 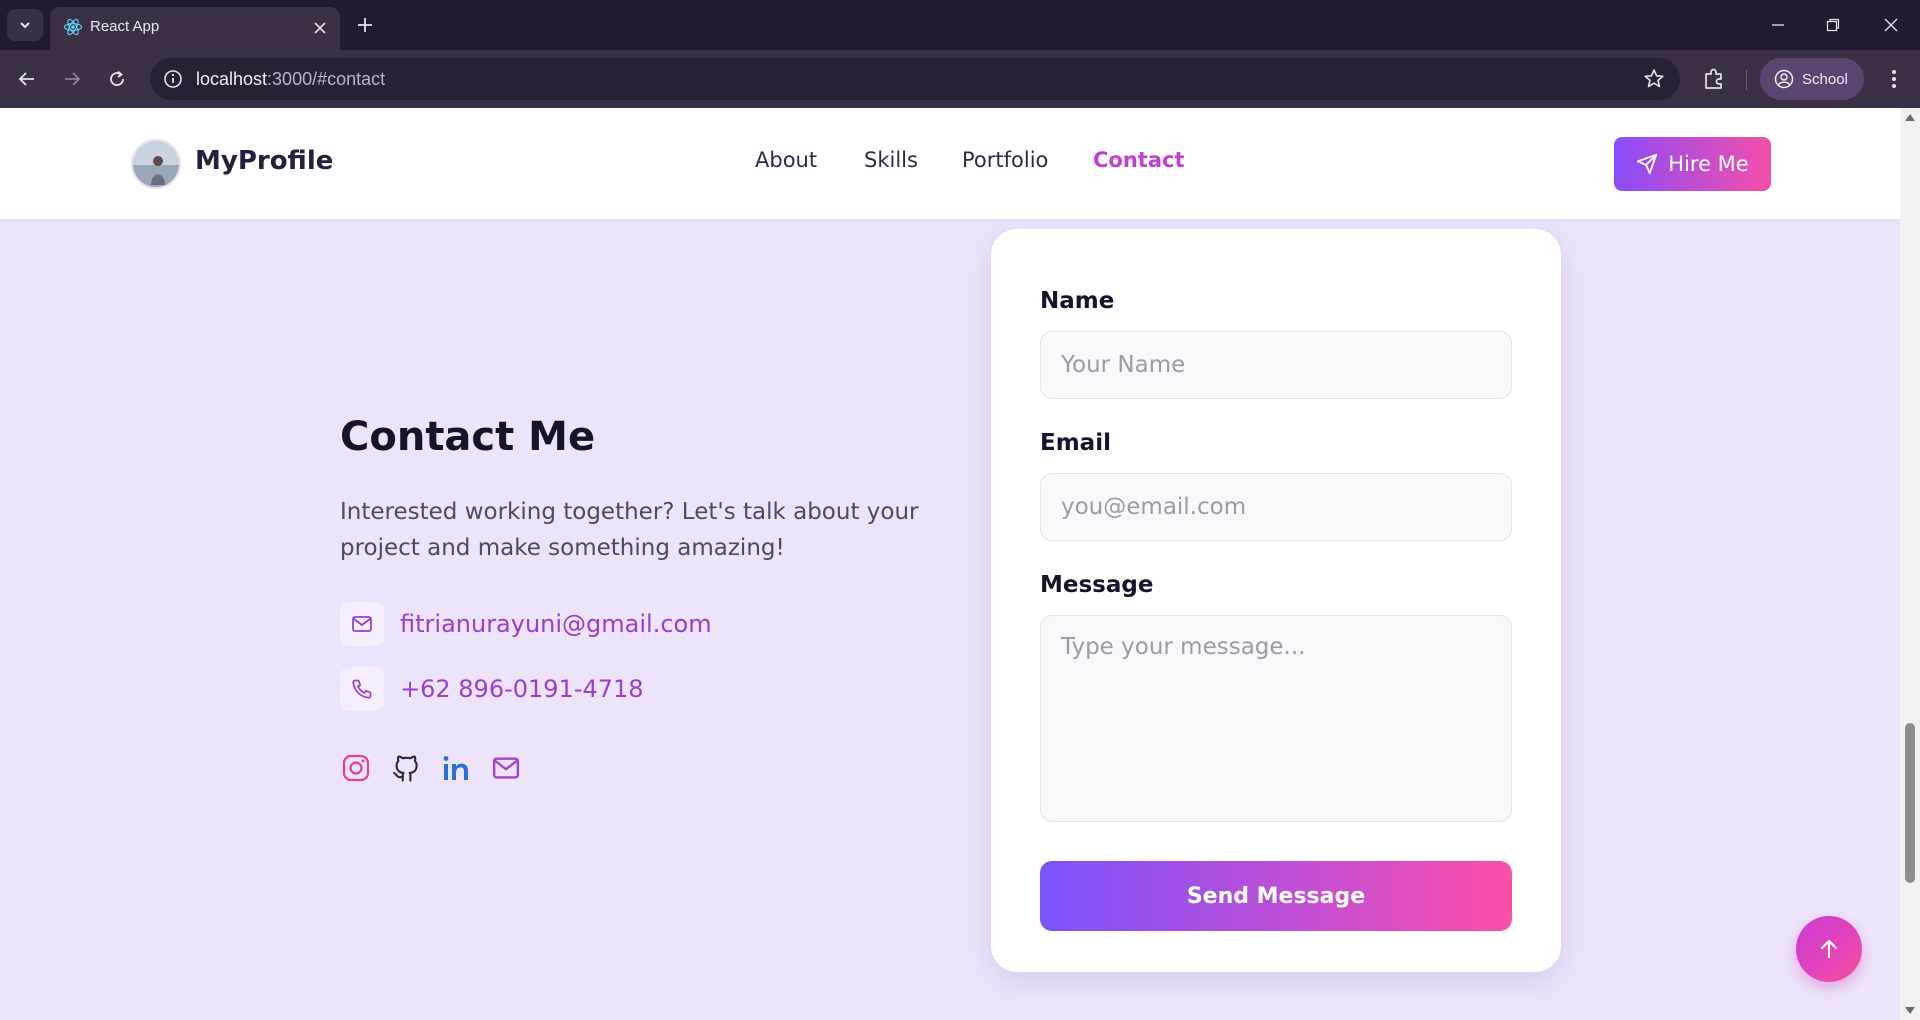 I want to click on hire-me-label: Hire Me, so click(x=1708, y=164).